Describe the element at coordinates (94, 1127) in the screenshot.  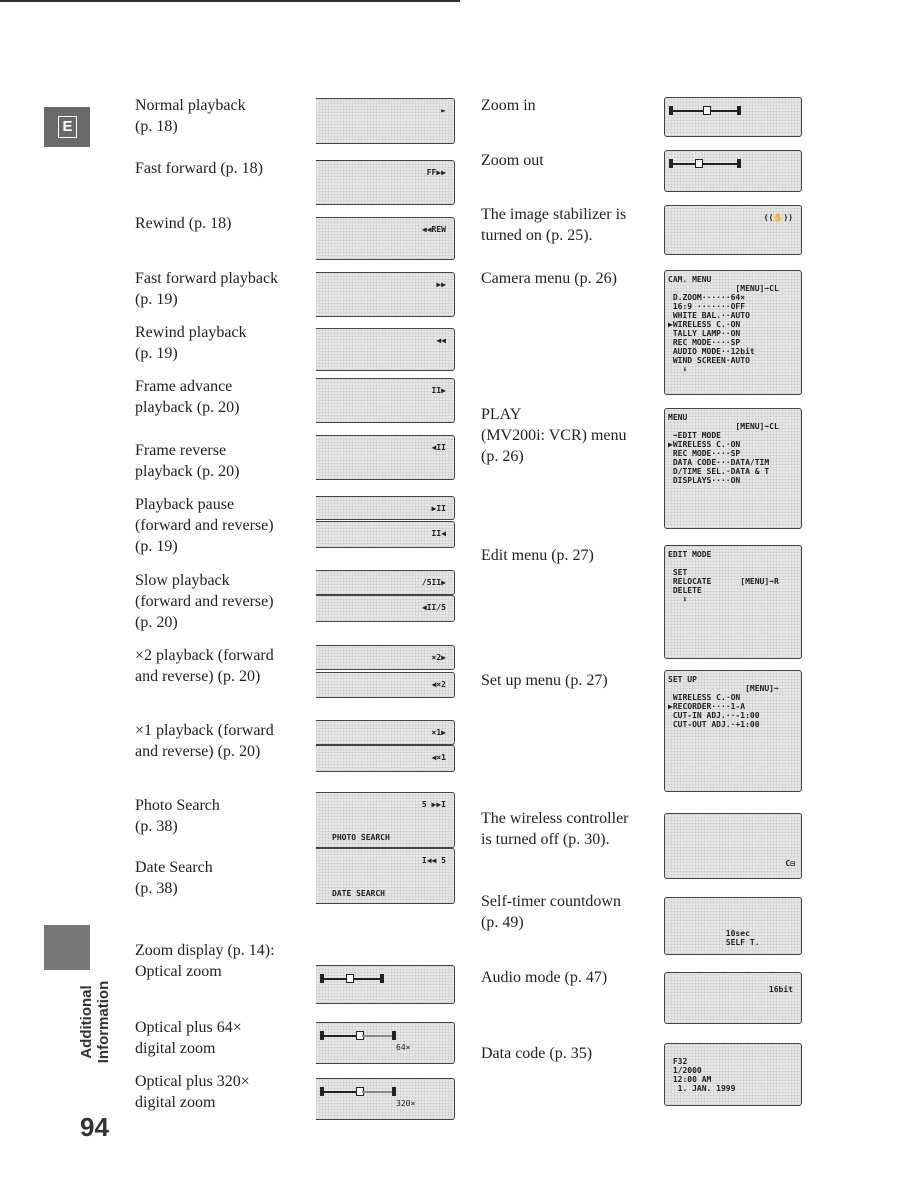
I see `page-number: 94` at that location.